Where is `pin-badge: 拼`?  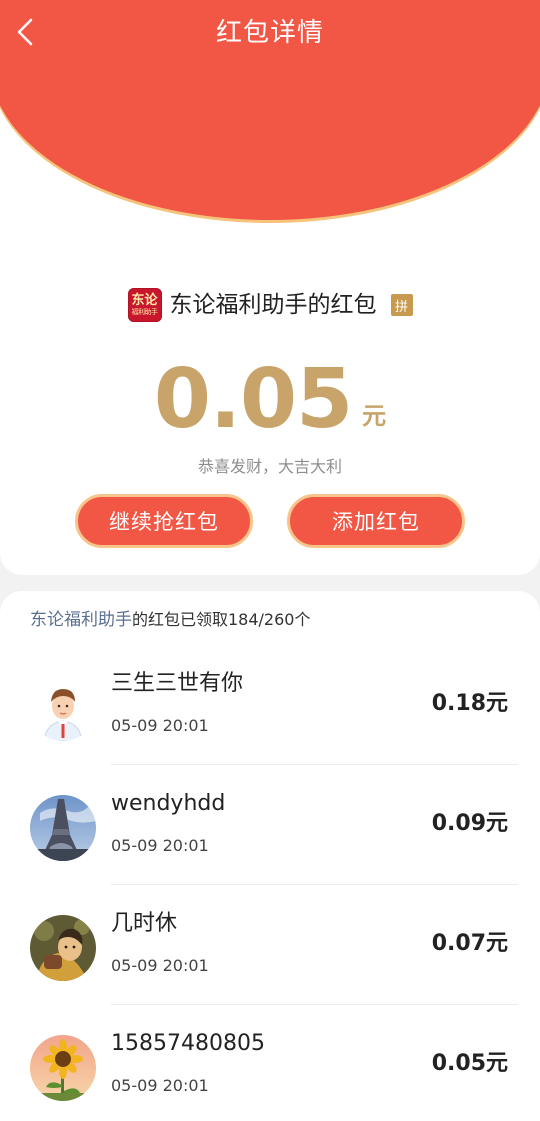 pin-badge: 拼 is located at coordinates (401, 305).